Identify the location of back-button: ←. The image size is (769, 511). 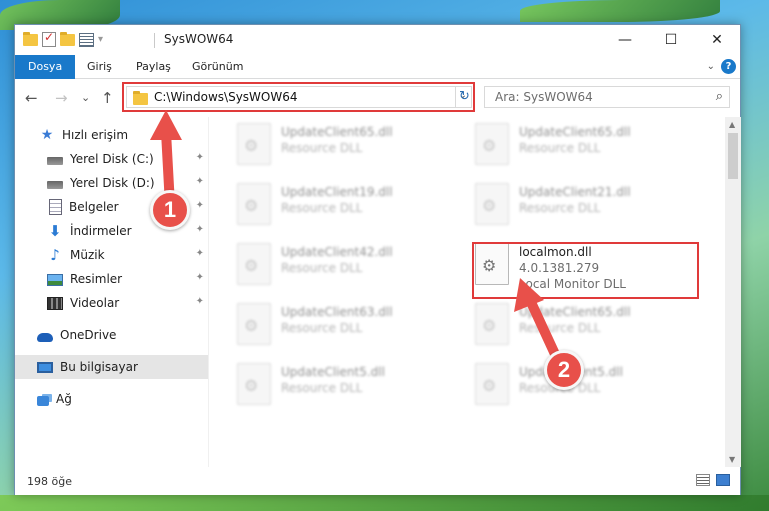
(31, 98).